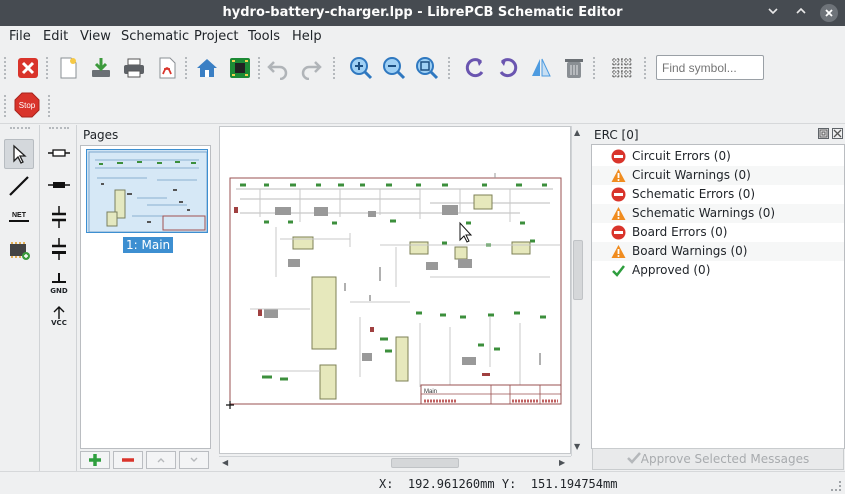  What do you see at coordinates (681, 156) in the screenshot?
I see `erc-row-label: Circuit Errors (0)` at bounding box center [681, 156].